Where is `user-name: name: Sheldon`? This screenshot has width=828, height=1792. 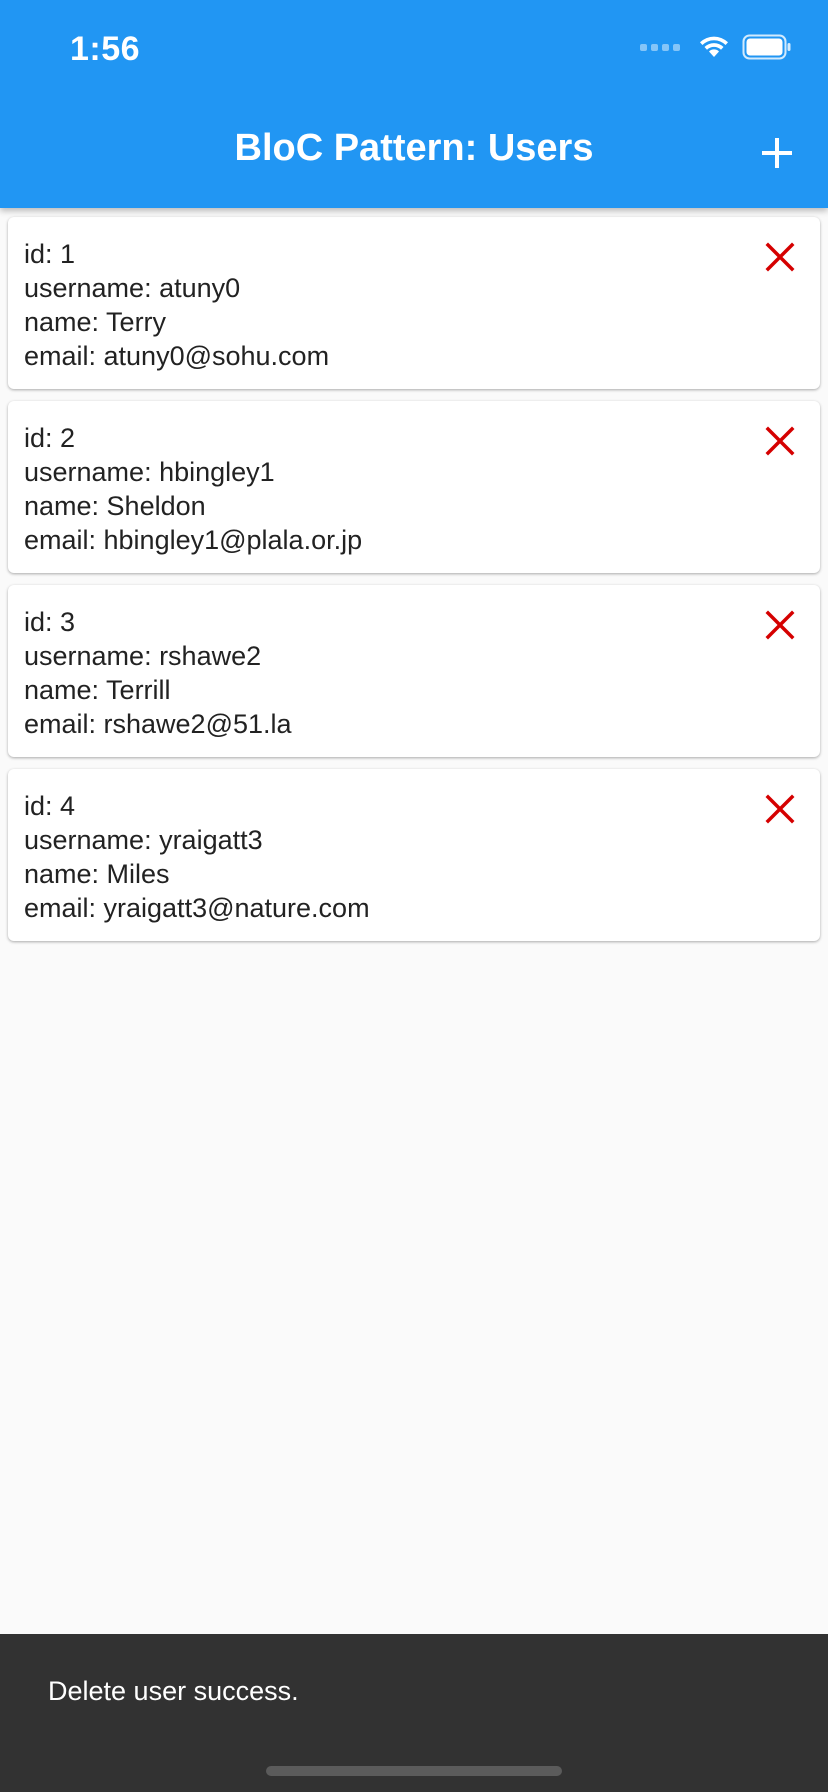
user-name: name: Sheldon is located at coordinates (115, 506).